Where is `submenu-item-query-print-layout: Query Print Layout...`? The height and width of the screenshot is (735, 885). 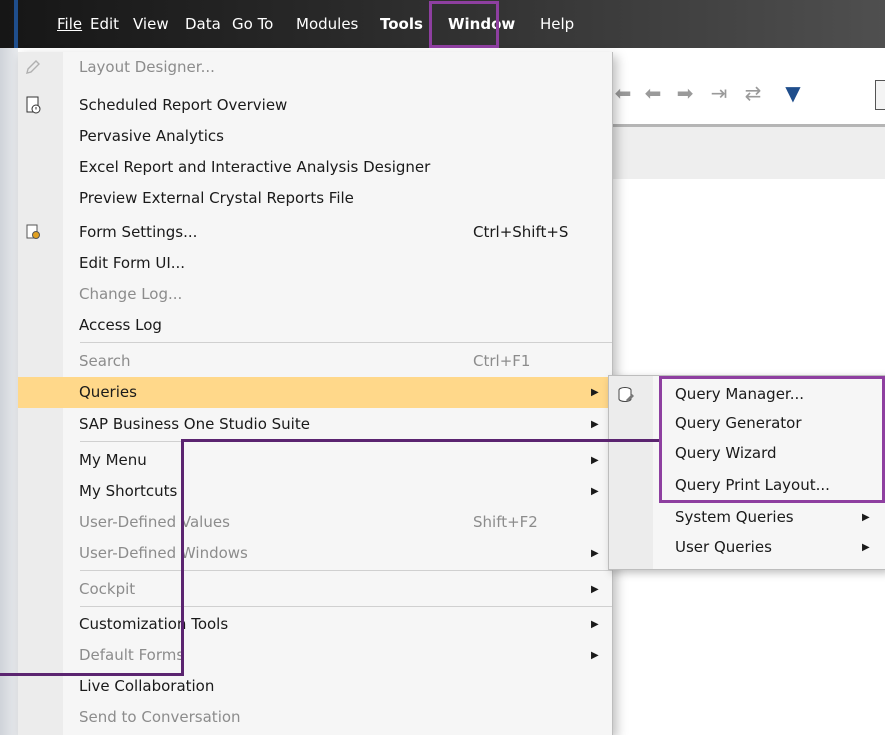
submenu-item-query-print-layout: Query Print Layout... is located at coordinates (747, 485).